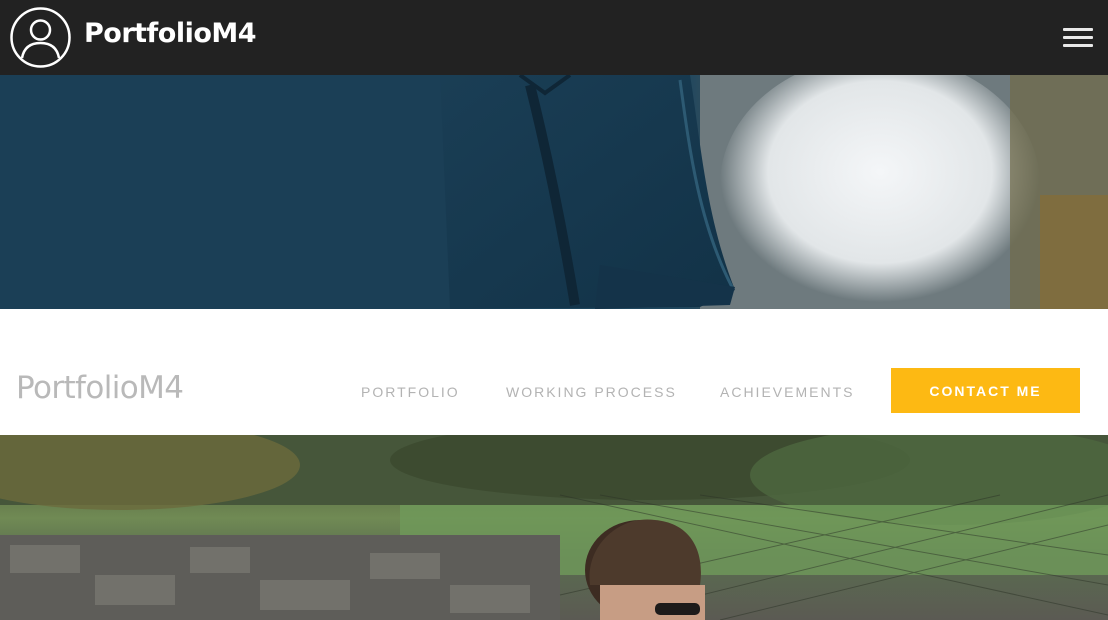 This screenshot has width=1108, height=620. What do you see at coordinates (410, 392) in the screenshot?
I see `nav-link-portfolio: PORTFOLIO` at bounding box center [410, 392].